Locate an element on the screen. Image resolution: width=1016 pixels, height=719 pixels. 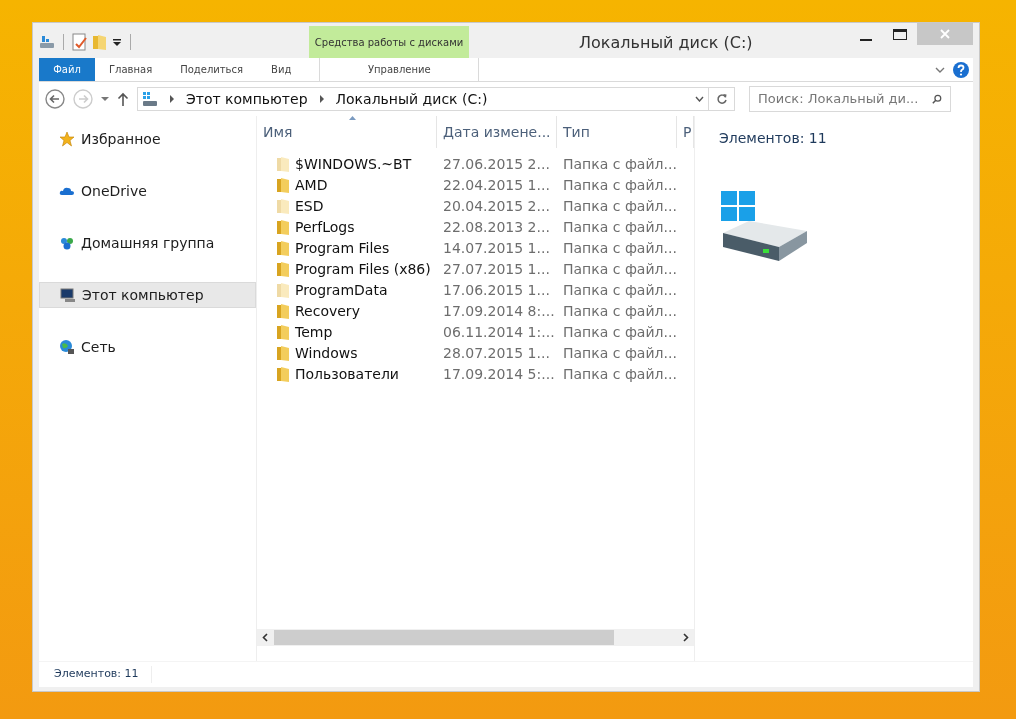
back-icon is located at coordinates (55, 99).